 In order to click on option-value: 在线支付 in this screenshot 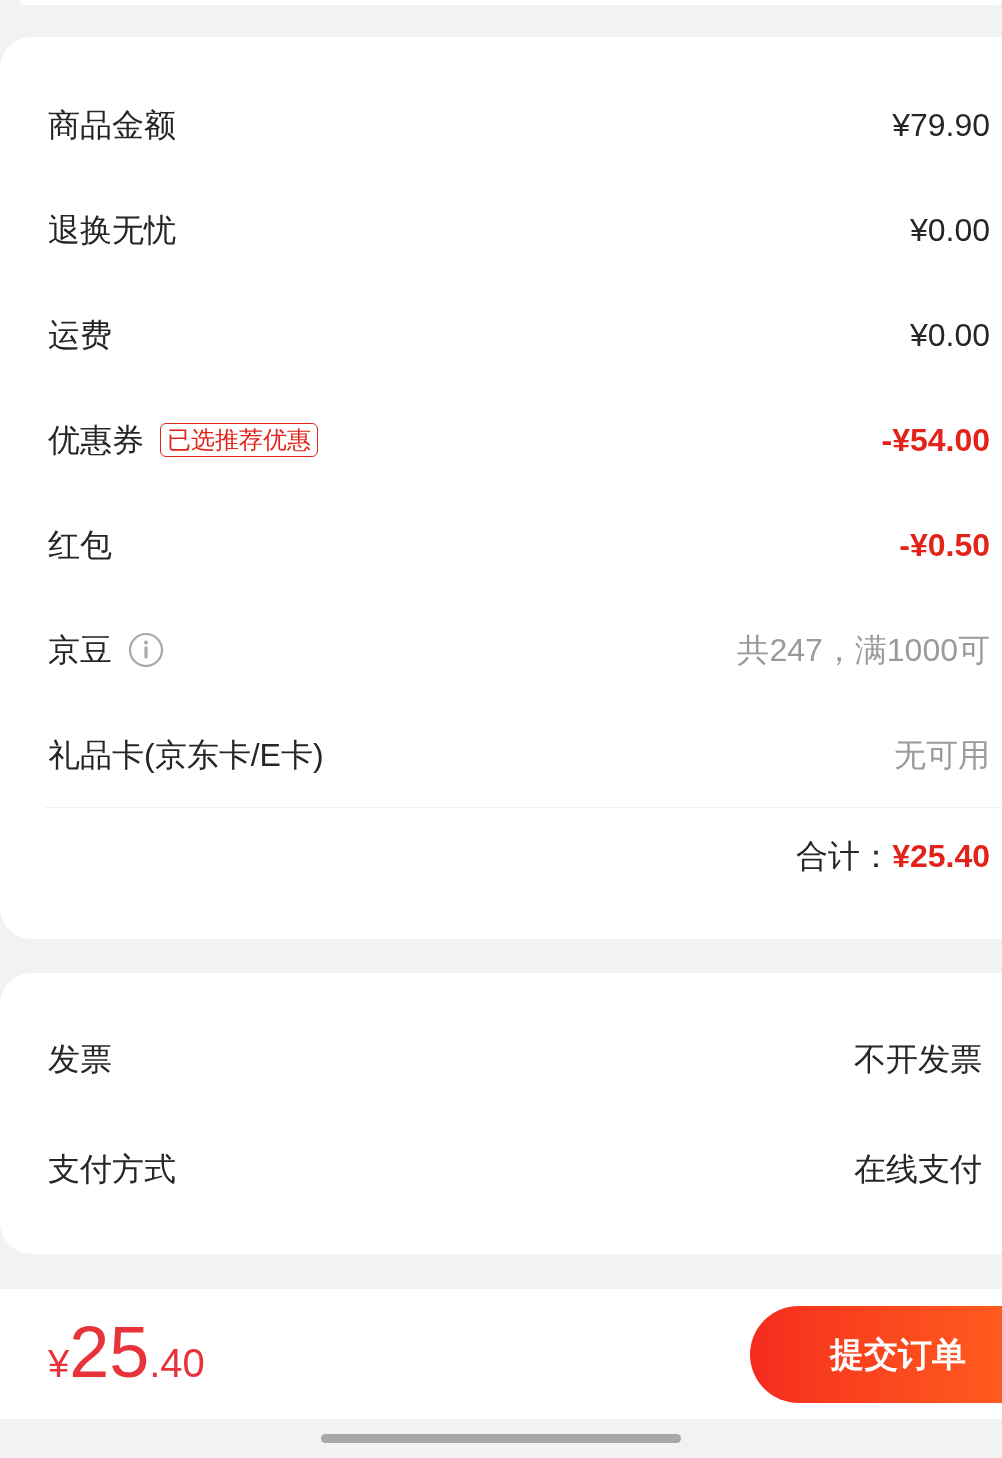, I will do `click(918, 1169)`.